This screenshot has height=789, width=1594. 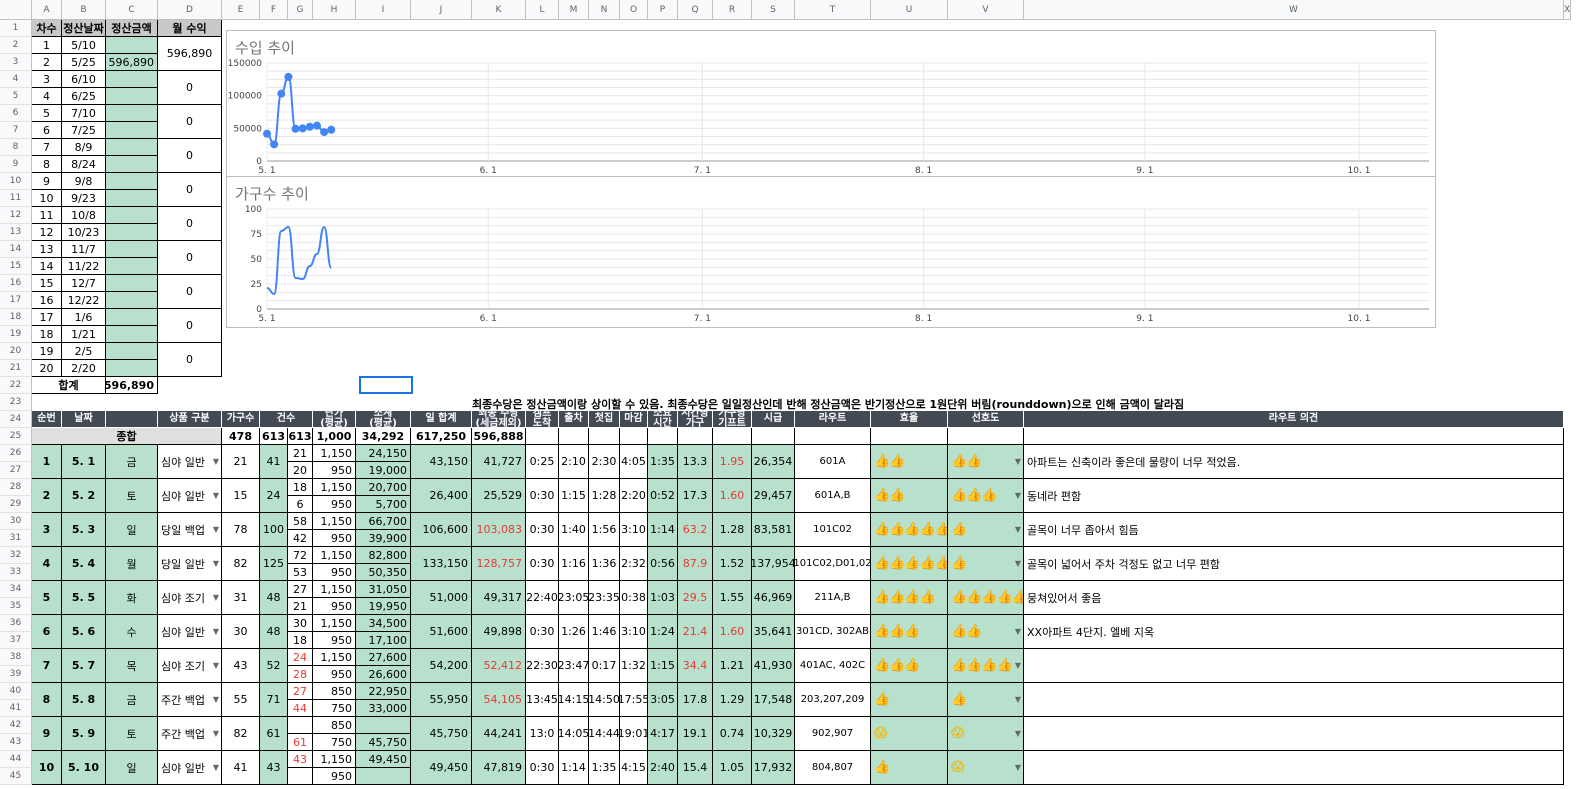 What do you see at coordinates (274, 10) in the screenshot?
I see `column-header-F: F` at bounding box center [274, 10].